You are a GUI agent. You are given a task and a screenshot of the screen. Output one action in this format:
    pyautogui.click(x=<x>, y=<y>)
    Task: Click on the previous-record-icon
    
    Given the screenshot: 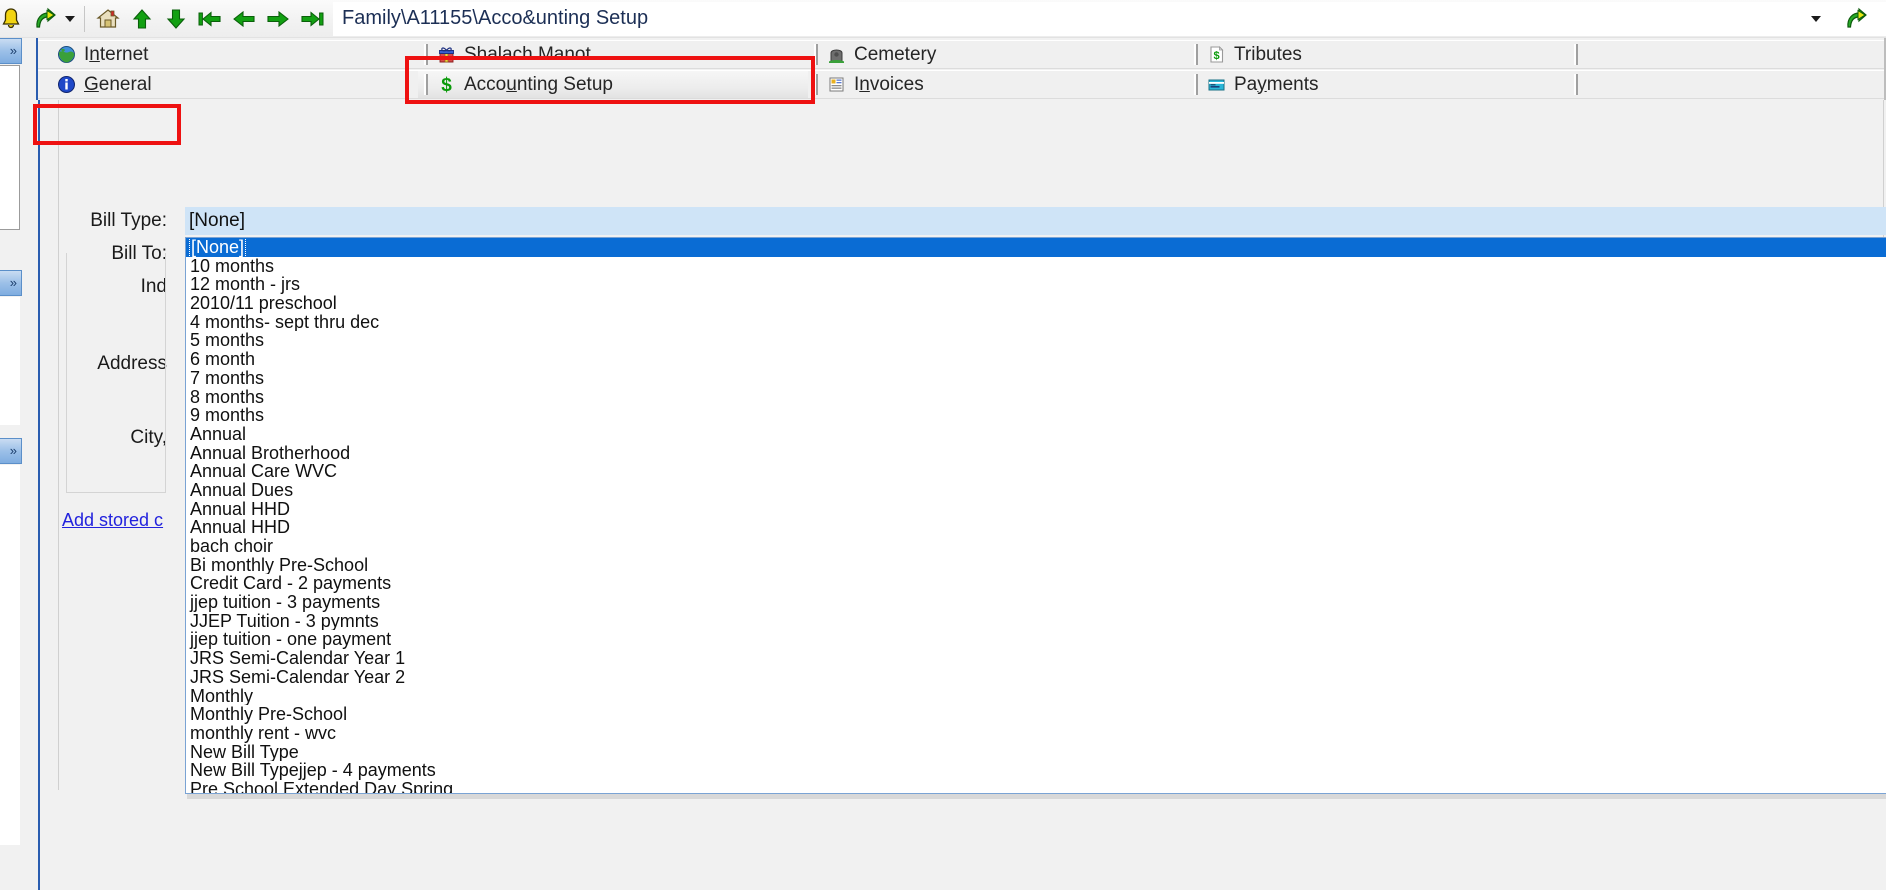 What is the action you would take?
    pyautogui.click(x=244, y=19)
    